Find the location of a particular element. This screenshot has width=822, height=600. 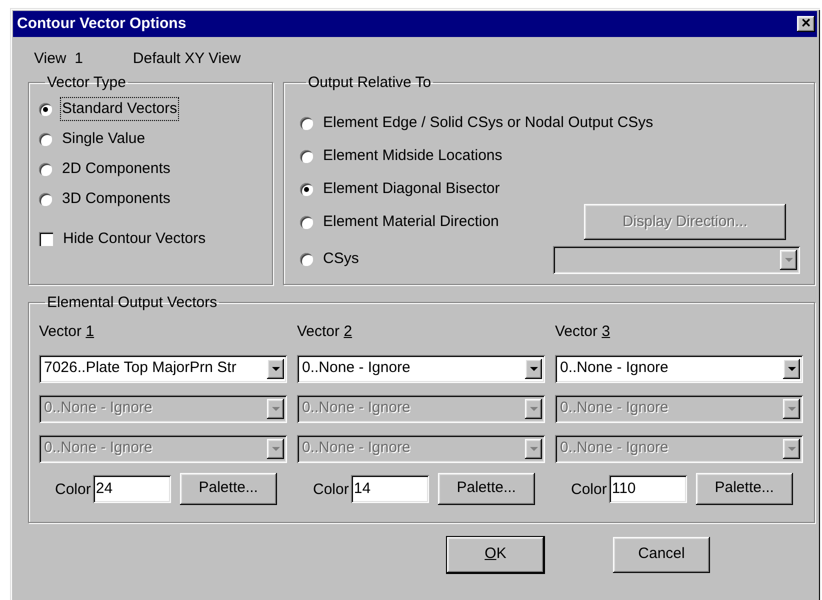

color-field: 110 is located at coordinates (647, 488).